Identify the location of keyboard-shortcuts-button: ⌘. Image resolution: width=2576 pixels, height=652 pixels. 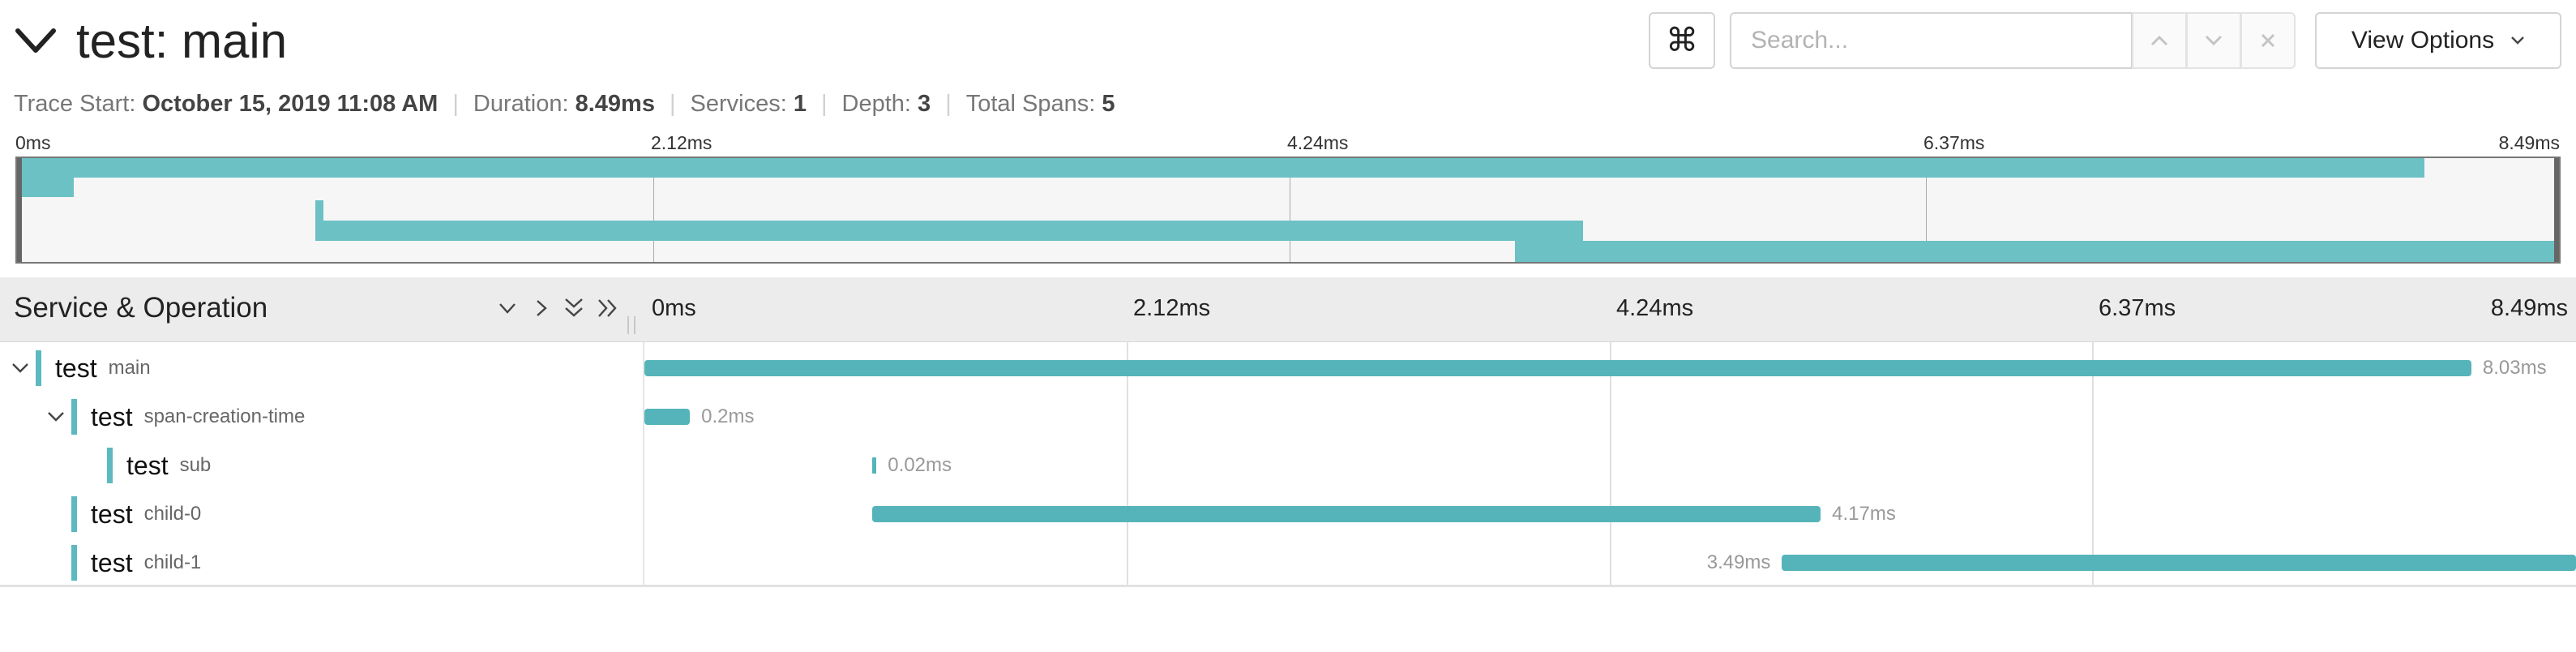
(1682, 40).